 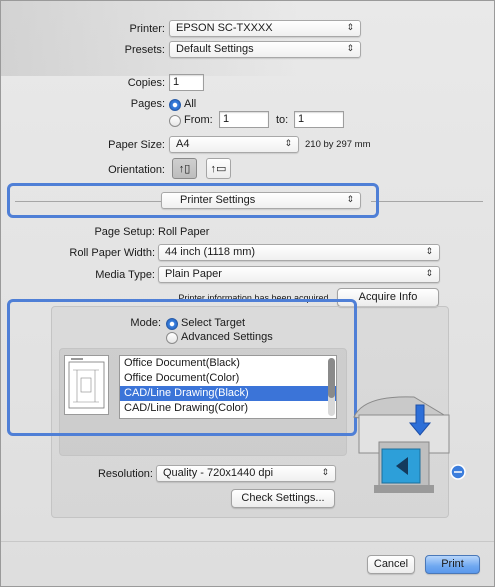 I want to click on portrait-icon: ↑▯, so click(x=184, y=169).